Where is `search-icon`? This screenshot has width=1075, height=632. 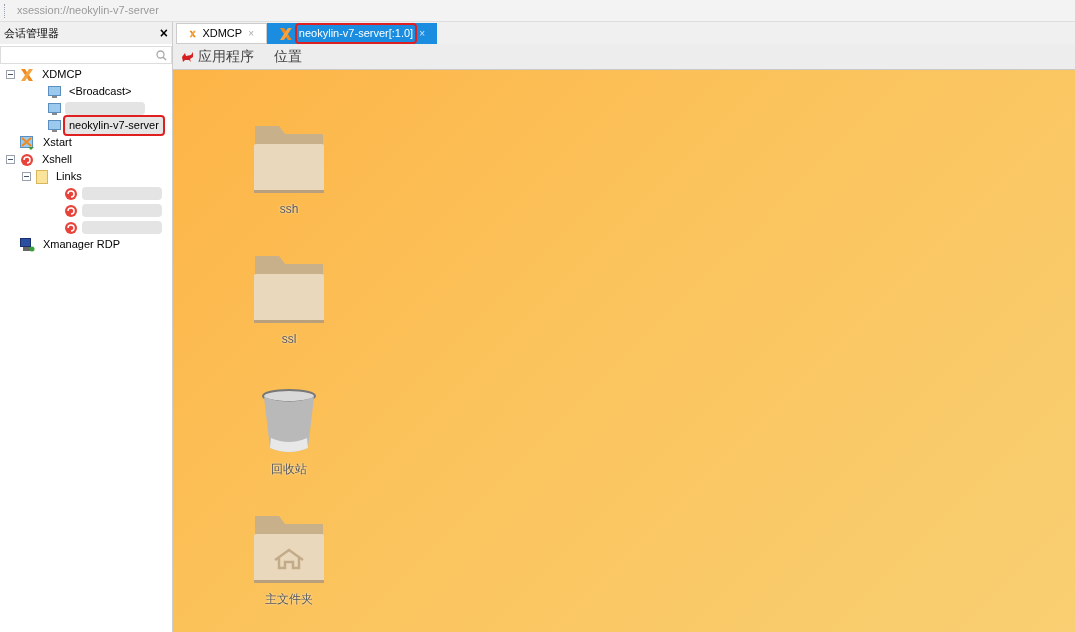
search-icon is located at coordinates (161, 55).